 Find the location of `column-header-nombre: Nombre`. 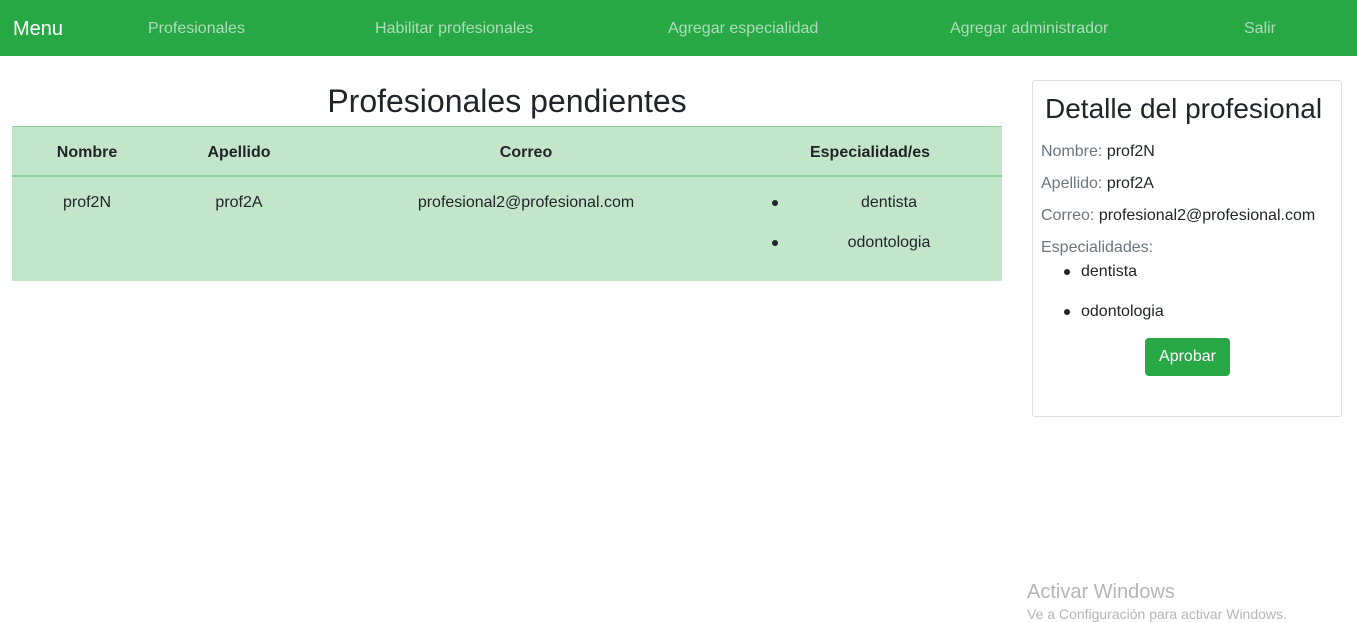

column-header-nombre: Nombre is located at coordinates (87, 152).